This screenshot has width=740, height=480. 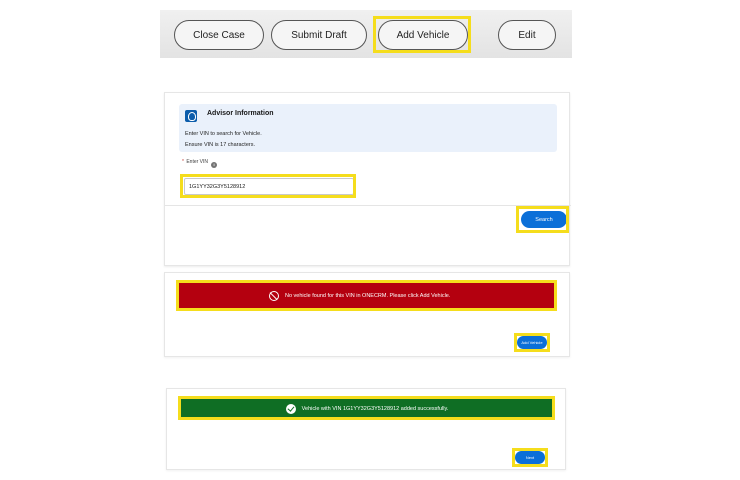 I want to click on edit-button: Edit, so click(x=527, y=35).